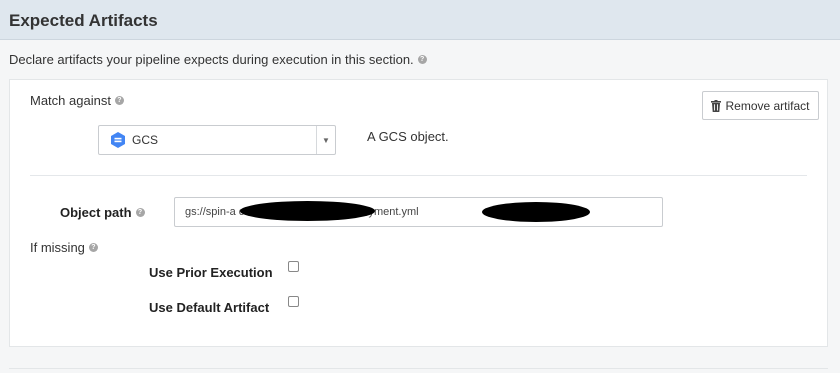  I want to click on chevron-down-icon: ▼, so click(325, 140).